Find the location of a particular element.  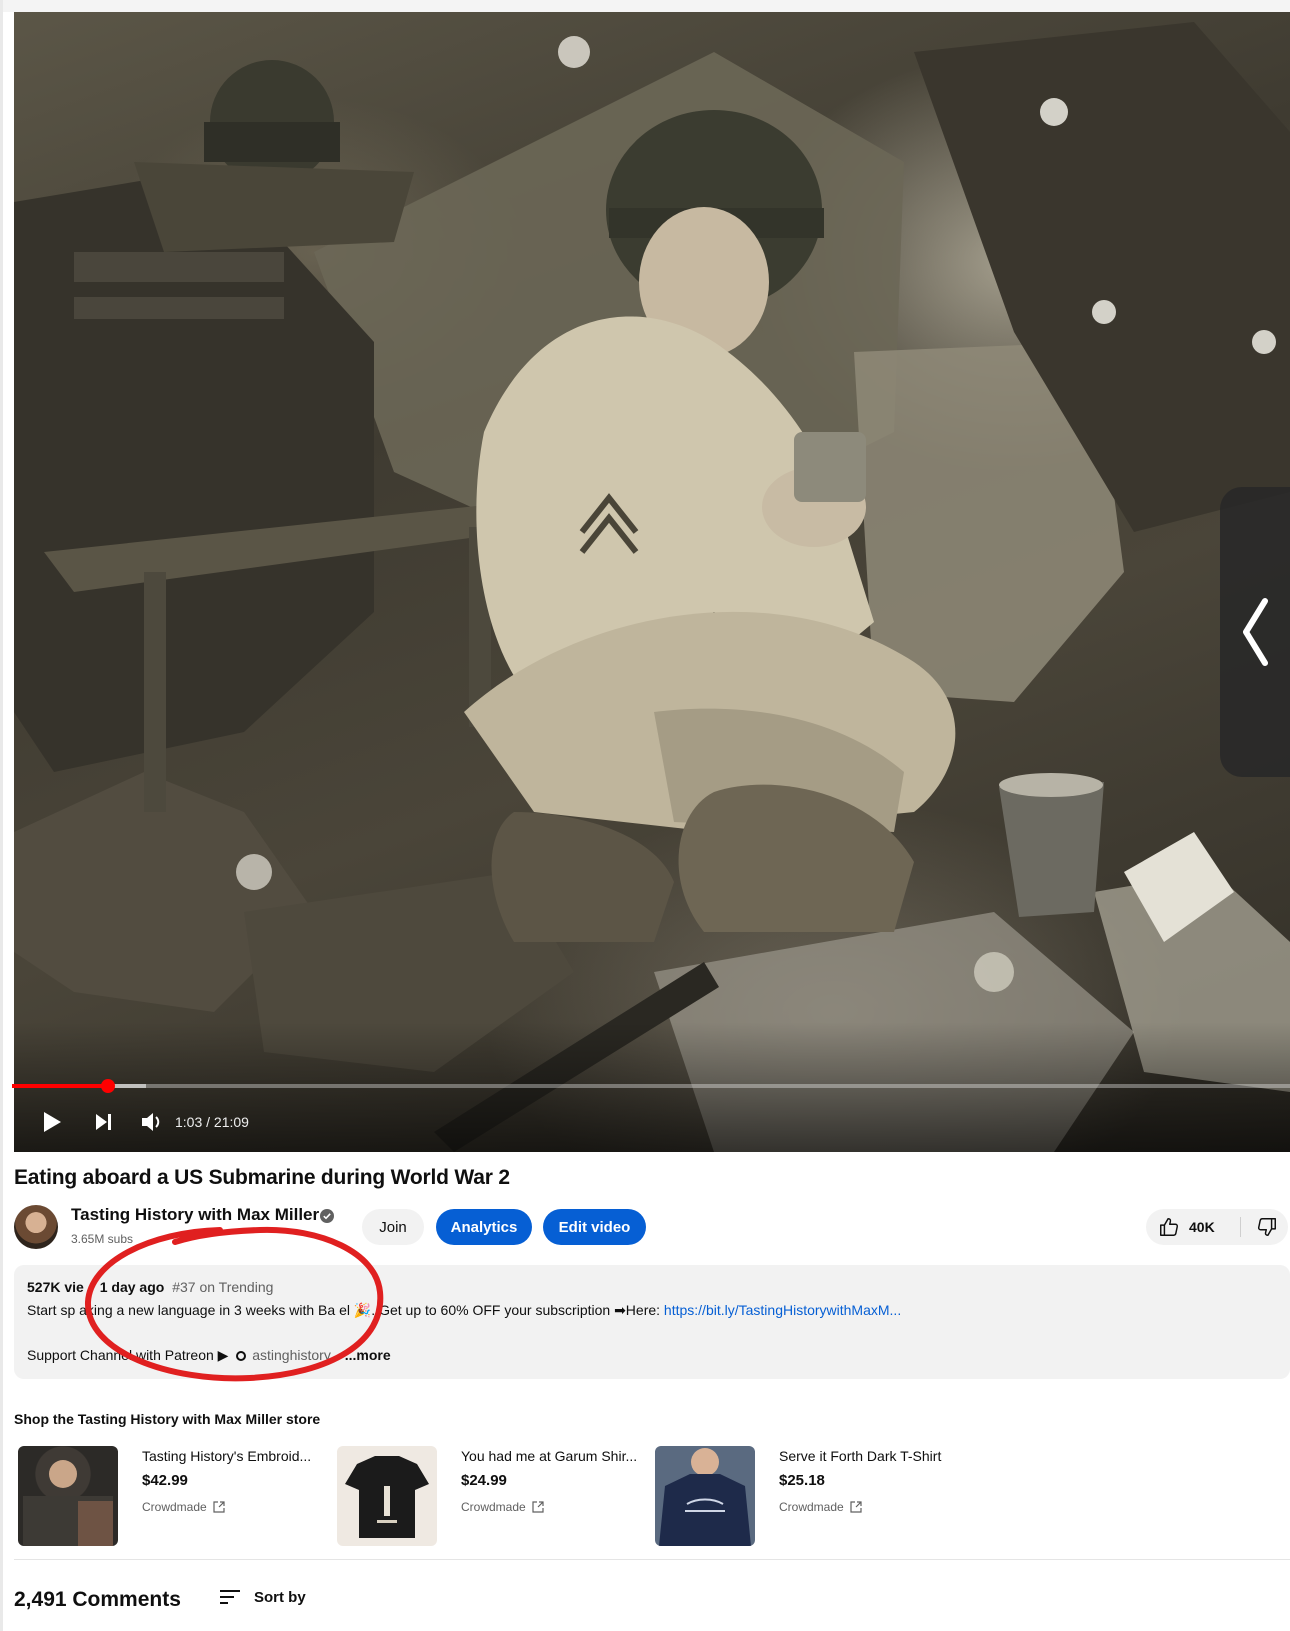

like-button: 40K is located at coordinates (1193, 1227).